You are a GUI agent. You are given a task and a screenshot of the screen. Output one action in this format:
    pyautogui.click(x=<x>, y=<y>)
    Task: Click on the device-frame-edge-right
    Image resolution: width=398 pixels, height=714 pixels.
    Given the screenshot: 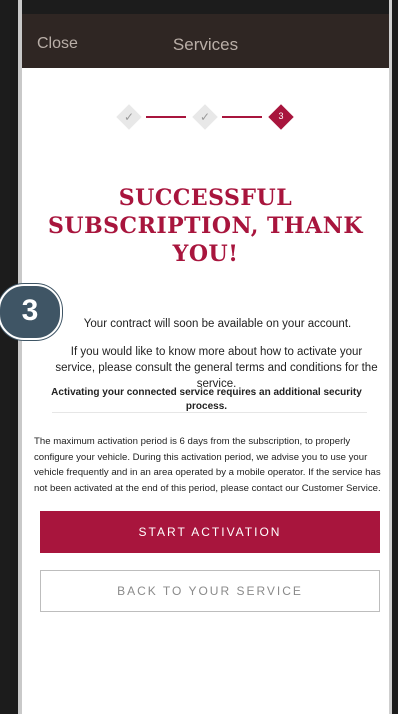 What is the action you would take?
    pyautogui.click(x=390, y=357)
    